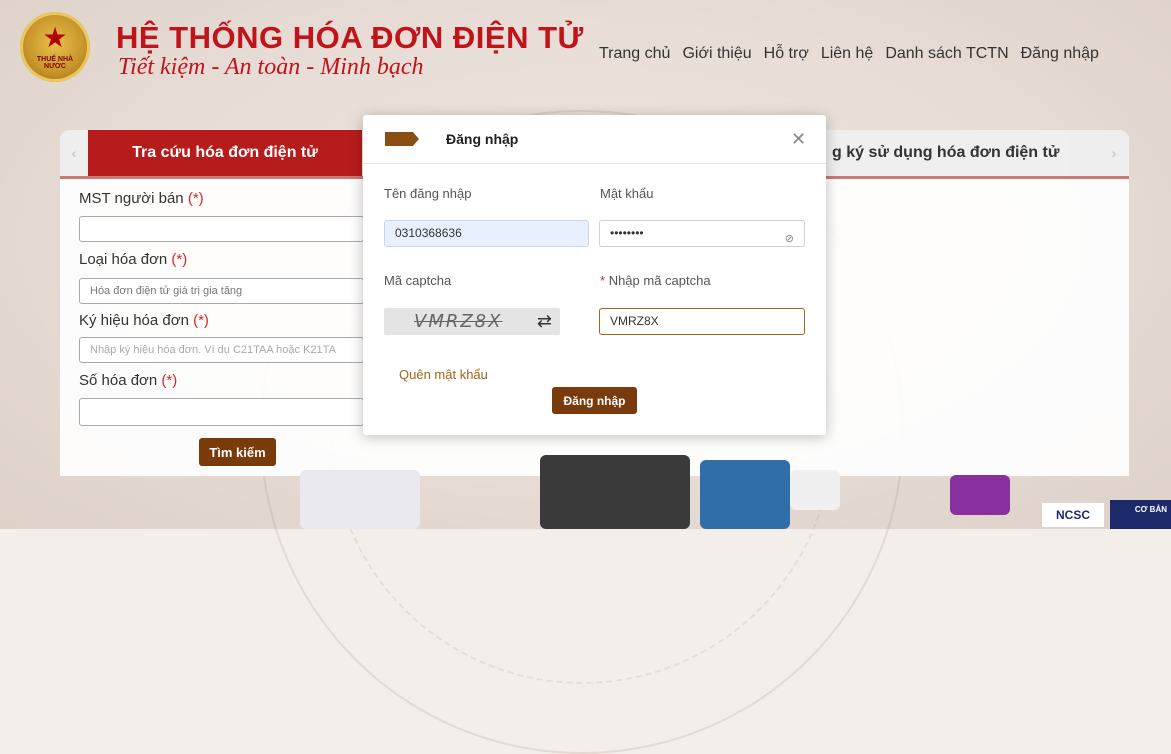  I want to click on ncsc-badge: NCSC, so click(1073, 515).